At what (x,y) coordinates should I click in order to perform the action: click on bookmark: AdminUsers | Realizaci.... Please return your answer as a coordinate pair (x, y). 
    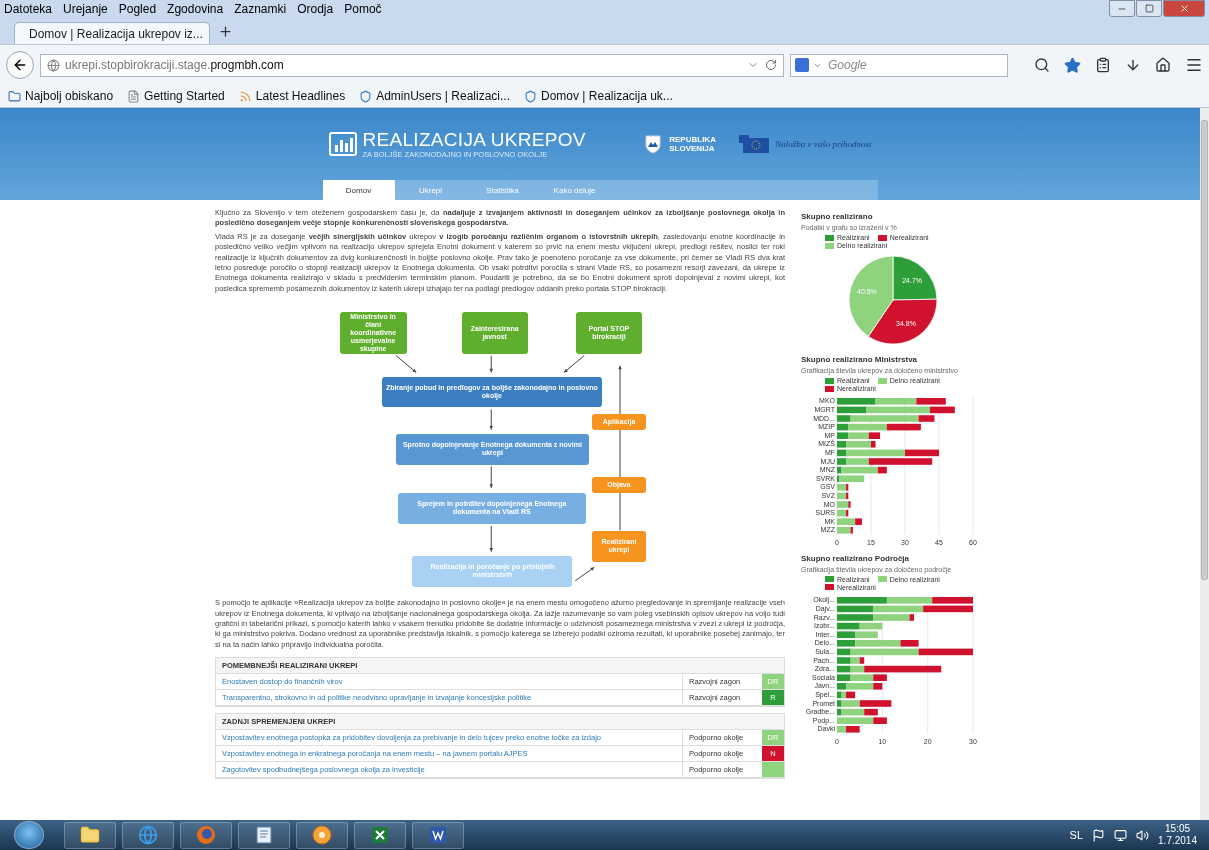
    Looking at the image, I should click on (434, 96).